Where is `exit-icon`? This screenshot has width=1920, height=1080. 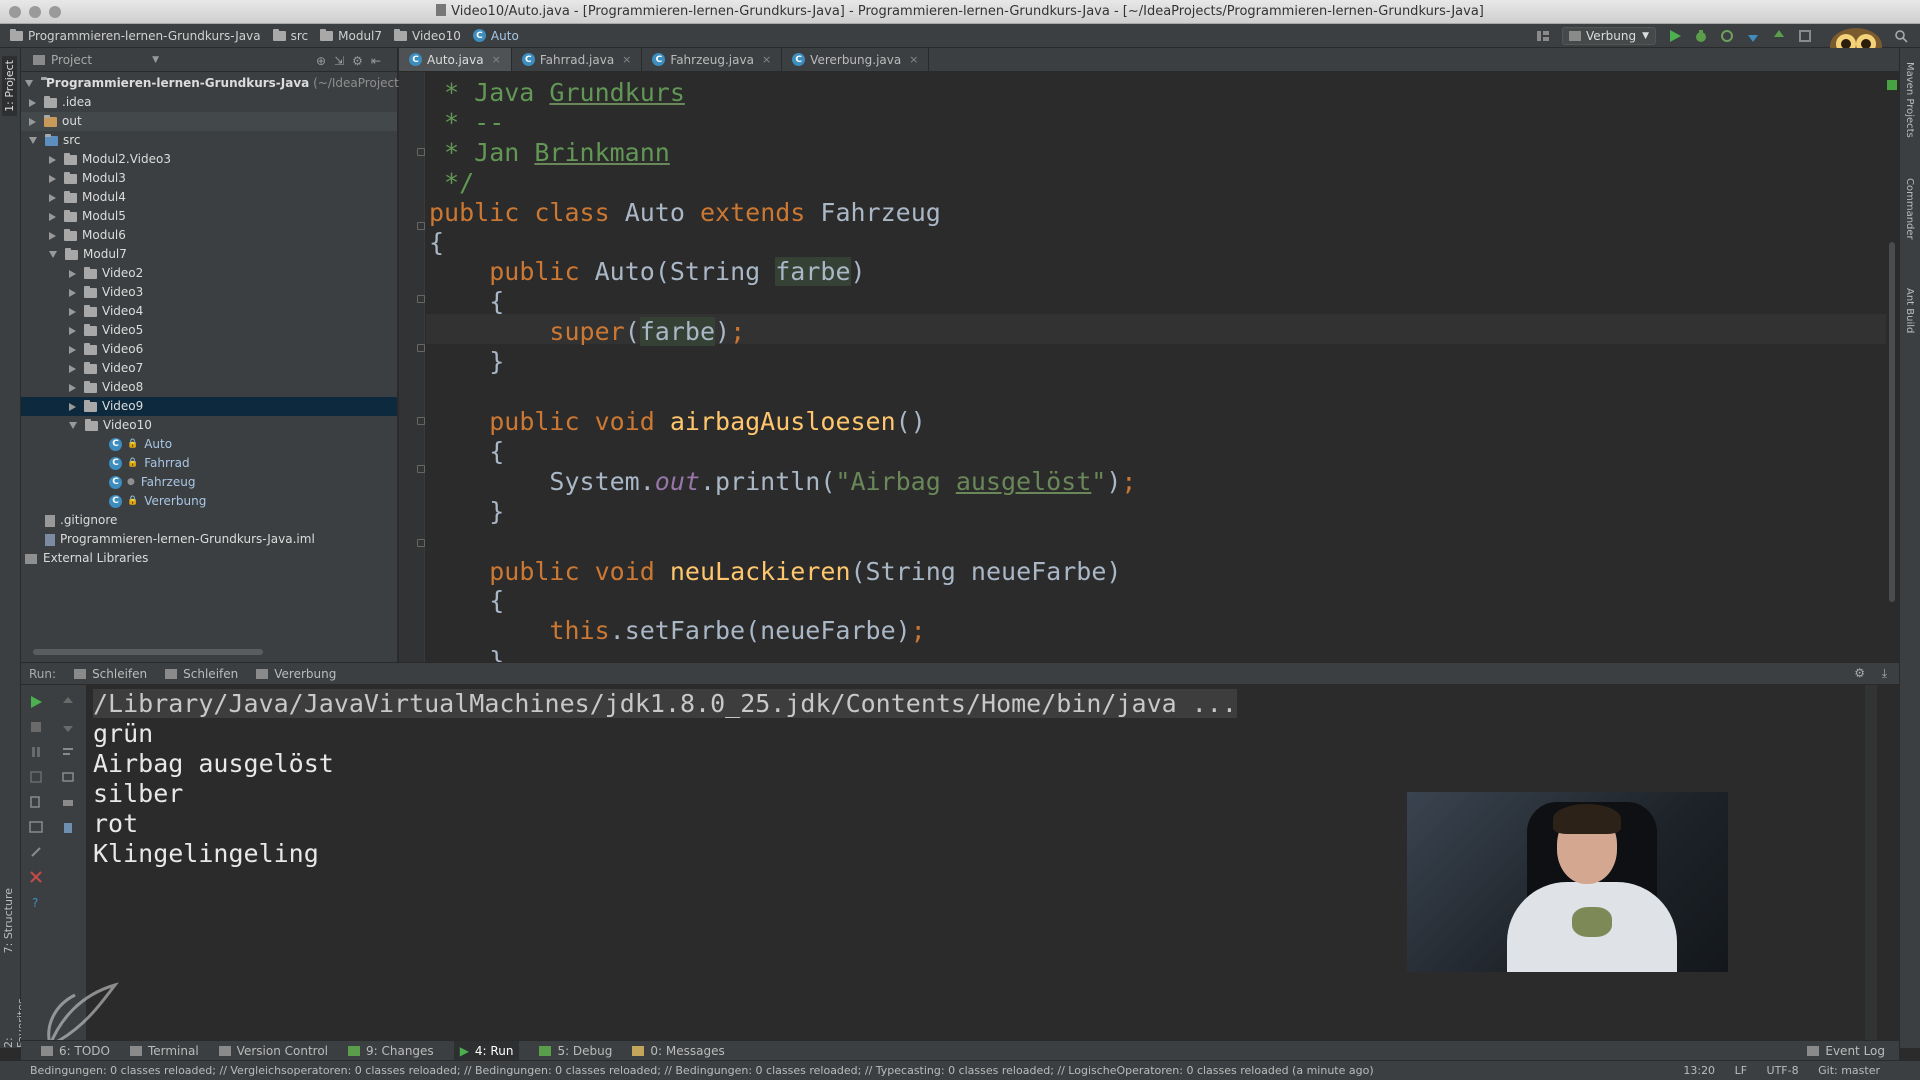 exit-icon is located at coordinates (36, 802).